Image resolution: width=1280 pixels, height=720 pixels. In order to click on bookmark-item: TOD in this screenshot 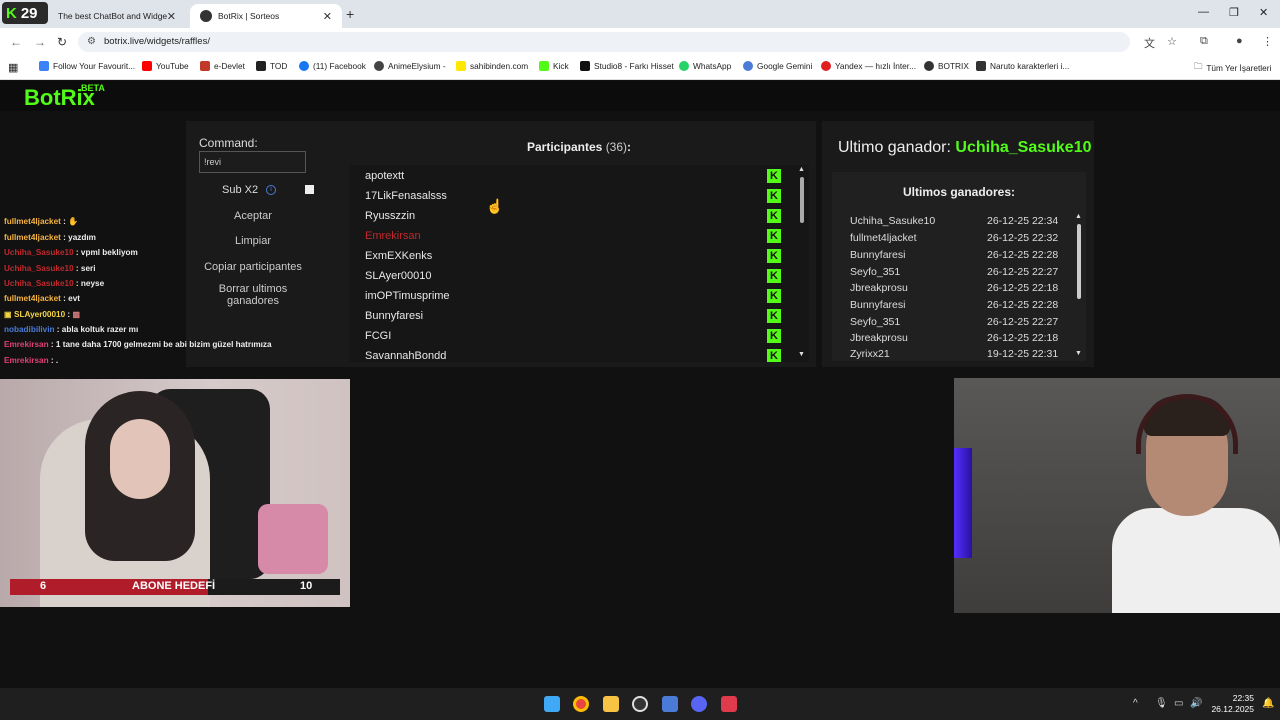, I will do `click(271, 66)`.